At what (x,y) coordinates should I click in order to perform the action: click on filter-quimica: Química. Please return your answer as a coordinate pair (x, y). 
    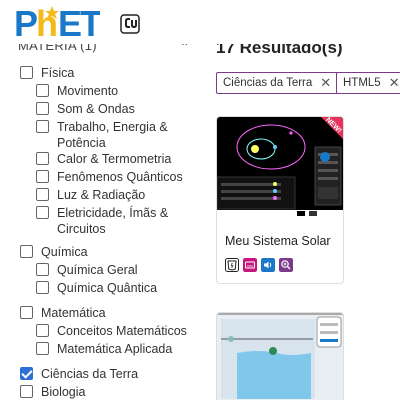
    Looking at the image, I should click on (54, 253).